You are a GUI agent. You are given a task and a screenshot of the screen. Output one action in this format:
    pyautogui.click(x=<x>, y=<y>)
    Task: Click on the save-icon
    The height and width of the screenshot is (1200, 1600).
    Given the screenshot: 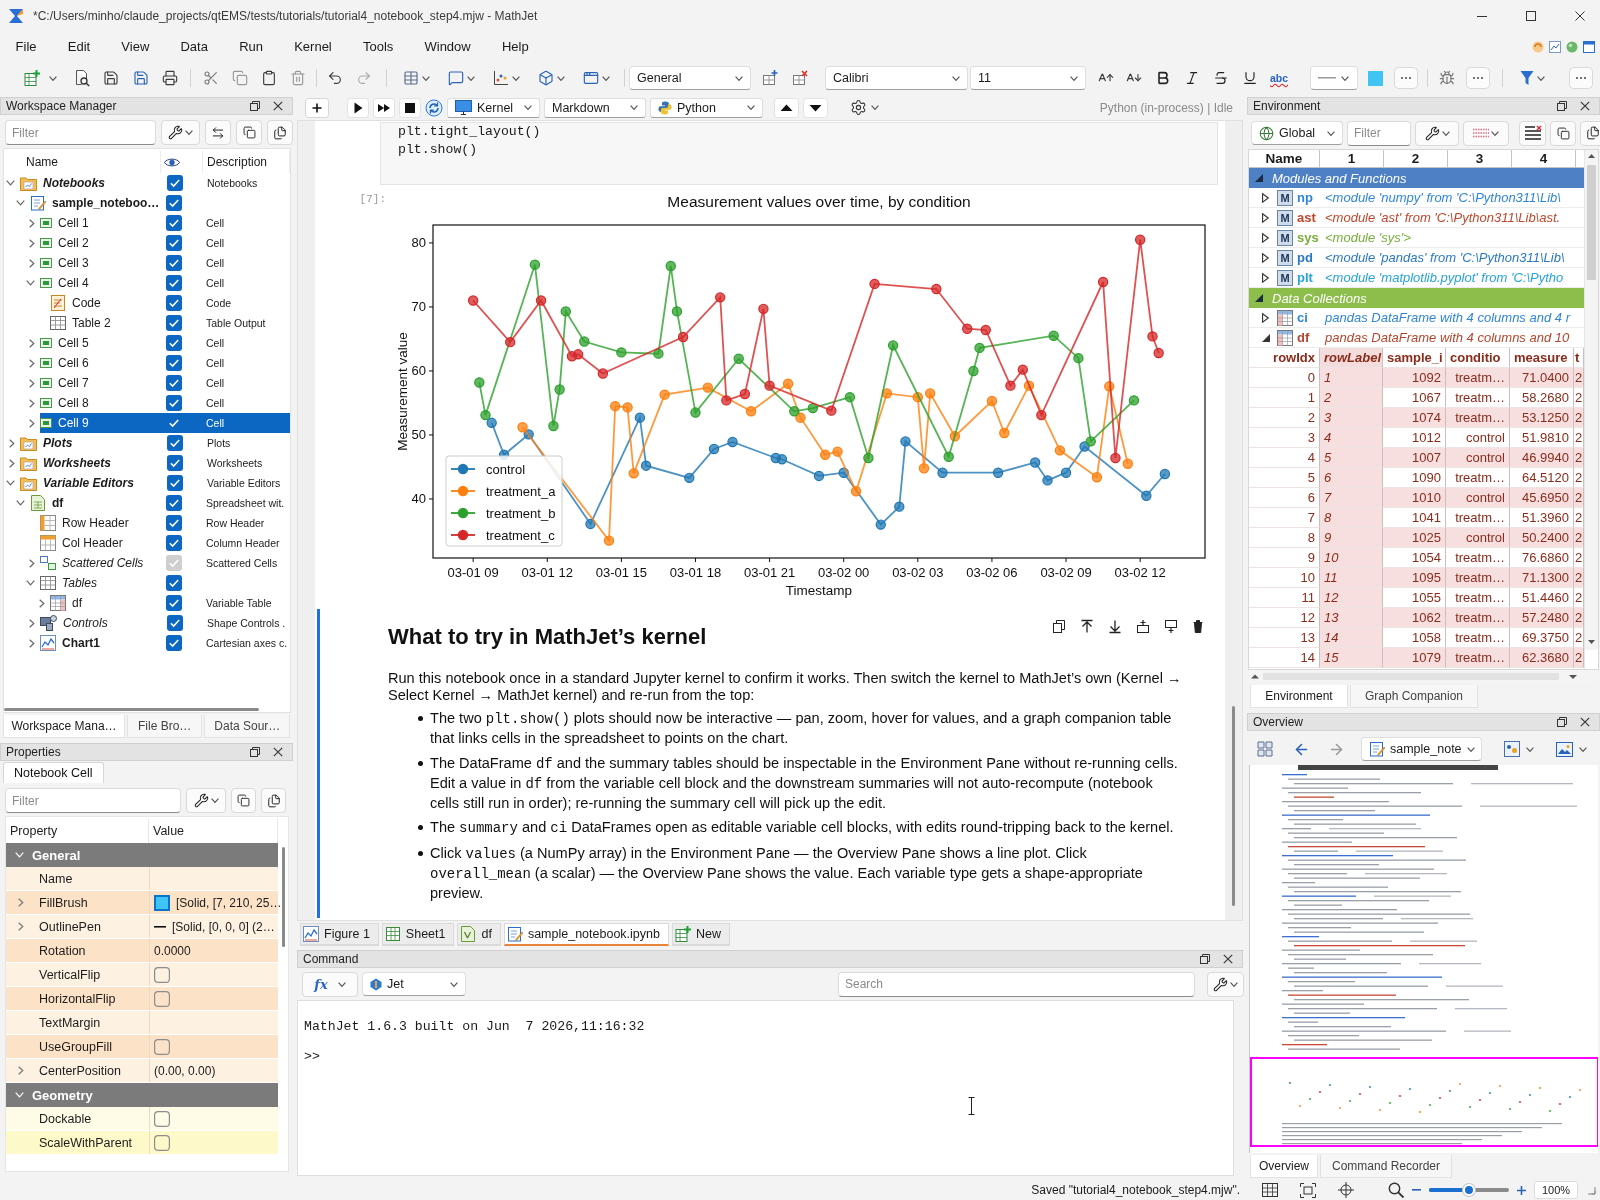 What is the action you would take?
    pyautogui.click(x=111, y=78)
    